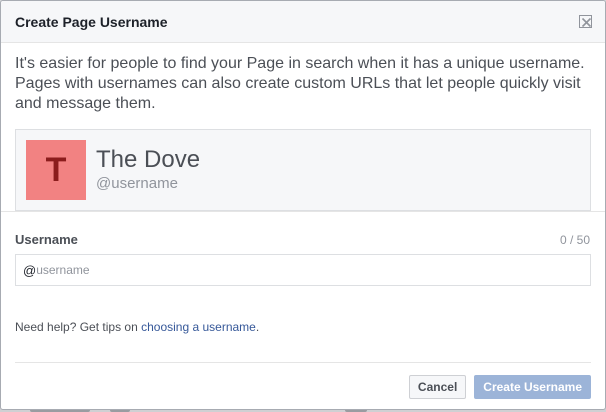 This screenshot has height=412, width=606. Describe the element at coordinates (137, 183) in the screenshot. I see `page-username: @username` at that location.